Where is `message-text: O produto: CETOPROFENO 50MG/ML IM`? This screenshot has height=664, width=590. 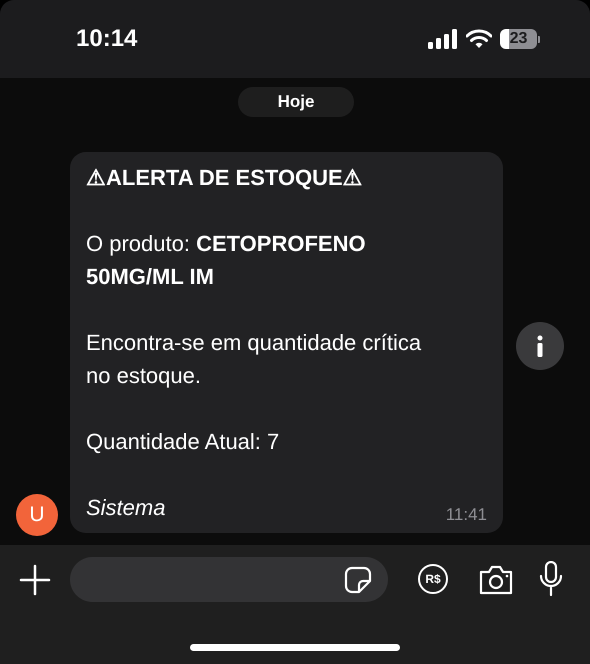 message-text: O produto: CETOPROFENO 50MG/ML IM is located at coordinates (226, 260).